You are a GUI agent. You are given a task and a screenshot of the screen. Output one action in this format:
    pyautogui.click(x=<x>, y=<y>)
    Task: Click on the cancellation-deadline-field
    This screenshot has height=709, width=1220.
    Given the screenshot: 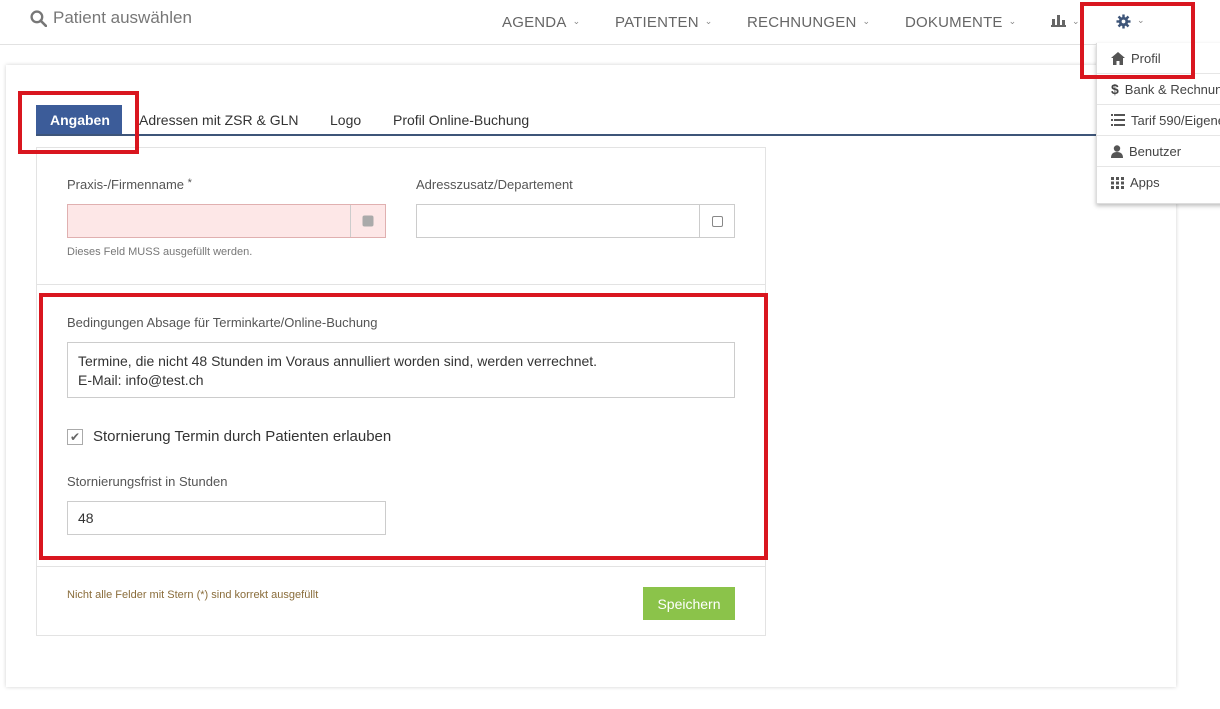 What is the action you would take?
    pyautogui.click(x=226, y=518)
    